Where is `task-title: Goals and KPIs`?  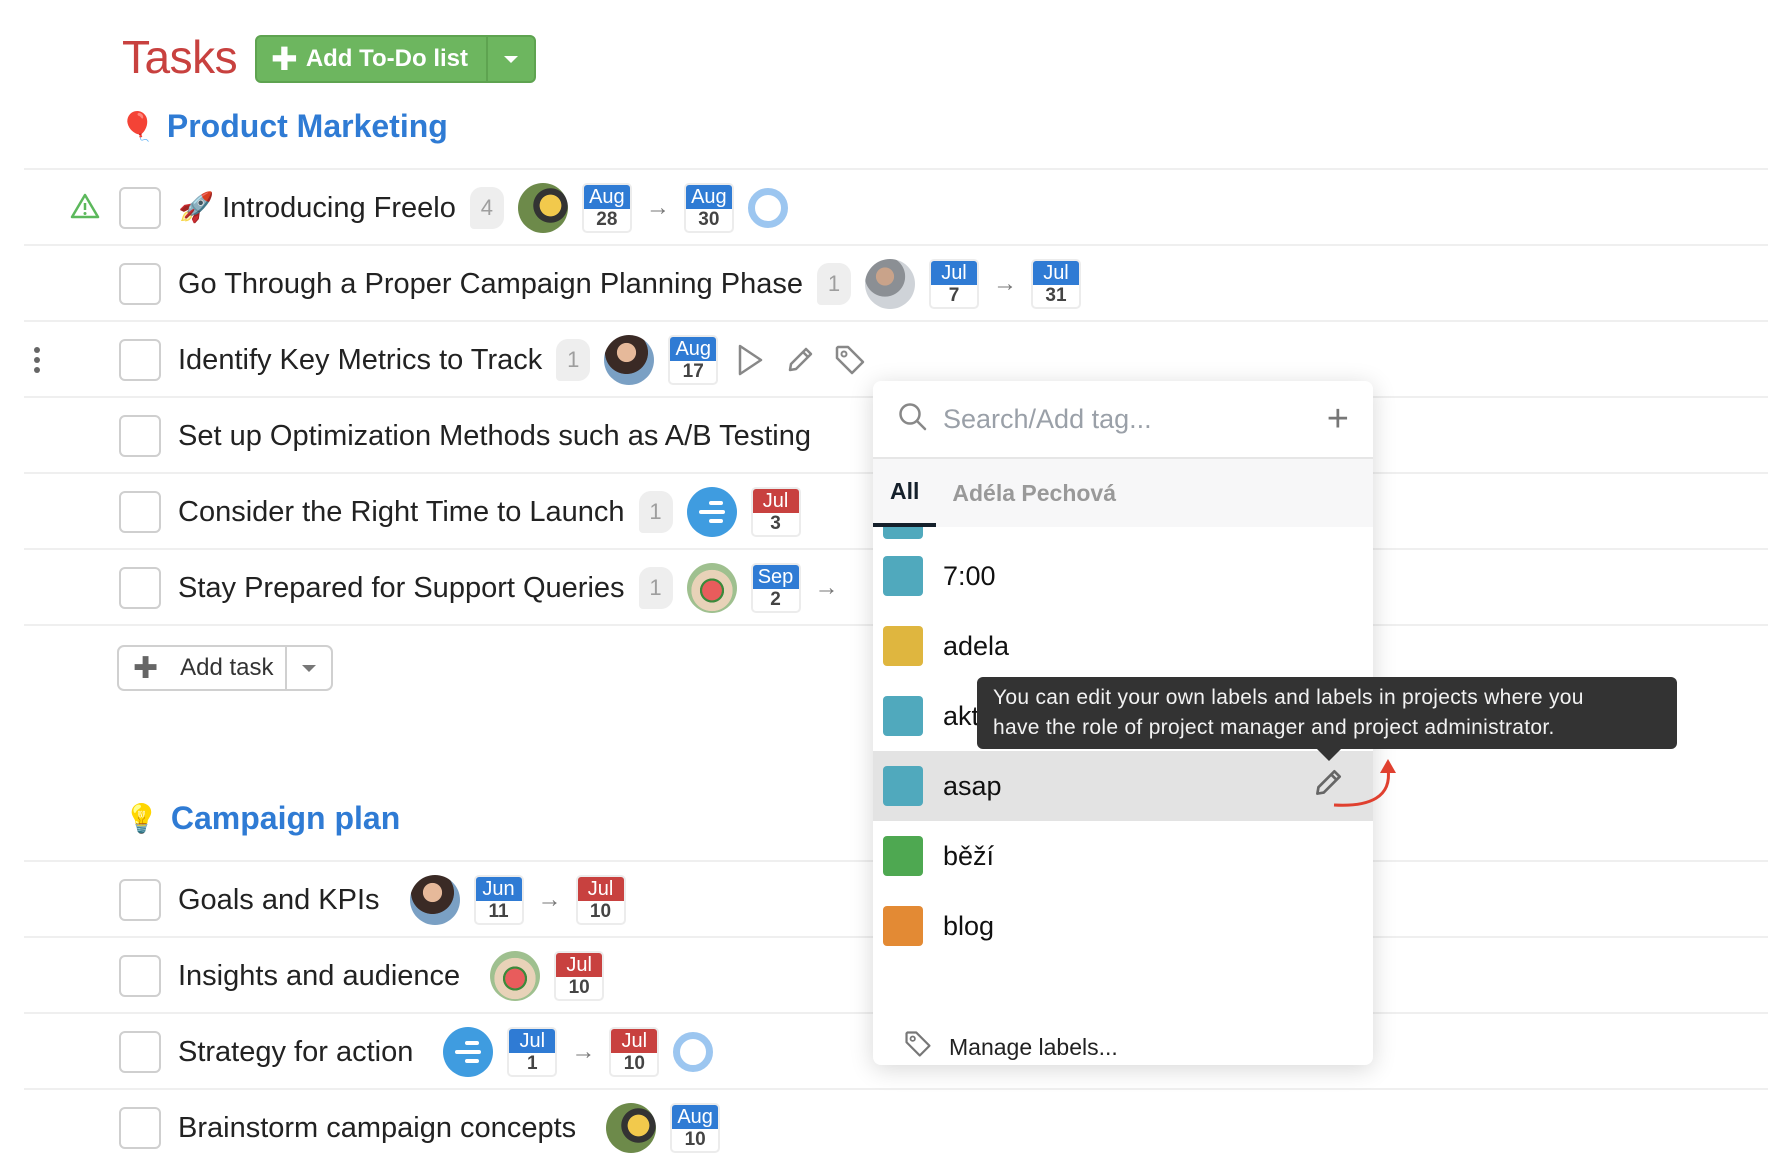 task-title: Goals and KPIs is located at coordinates (279, 900).